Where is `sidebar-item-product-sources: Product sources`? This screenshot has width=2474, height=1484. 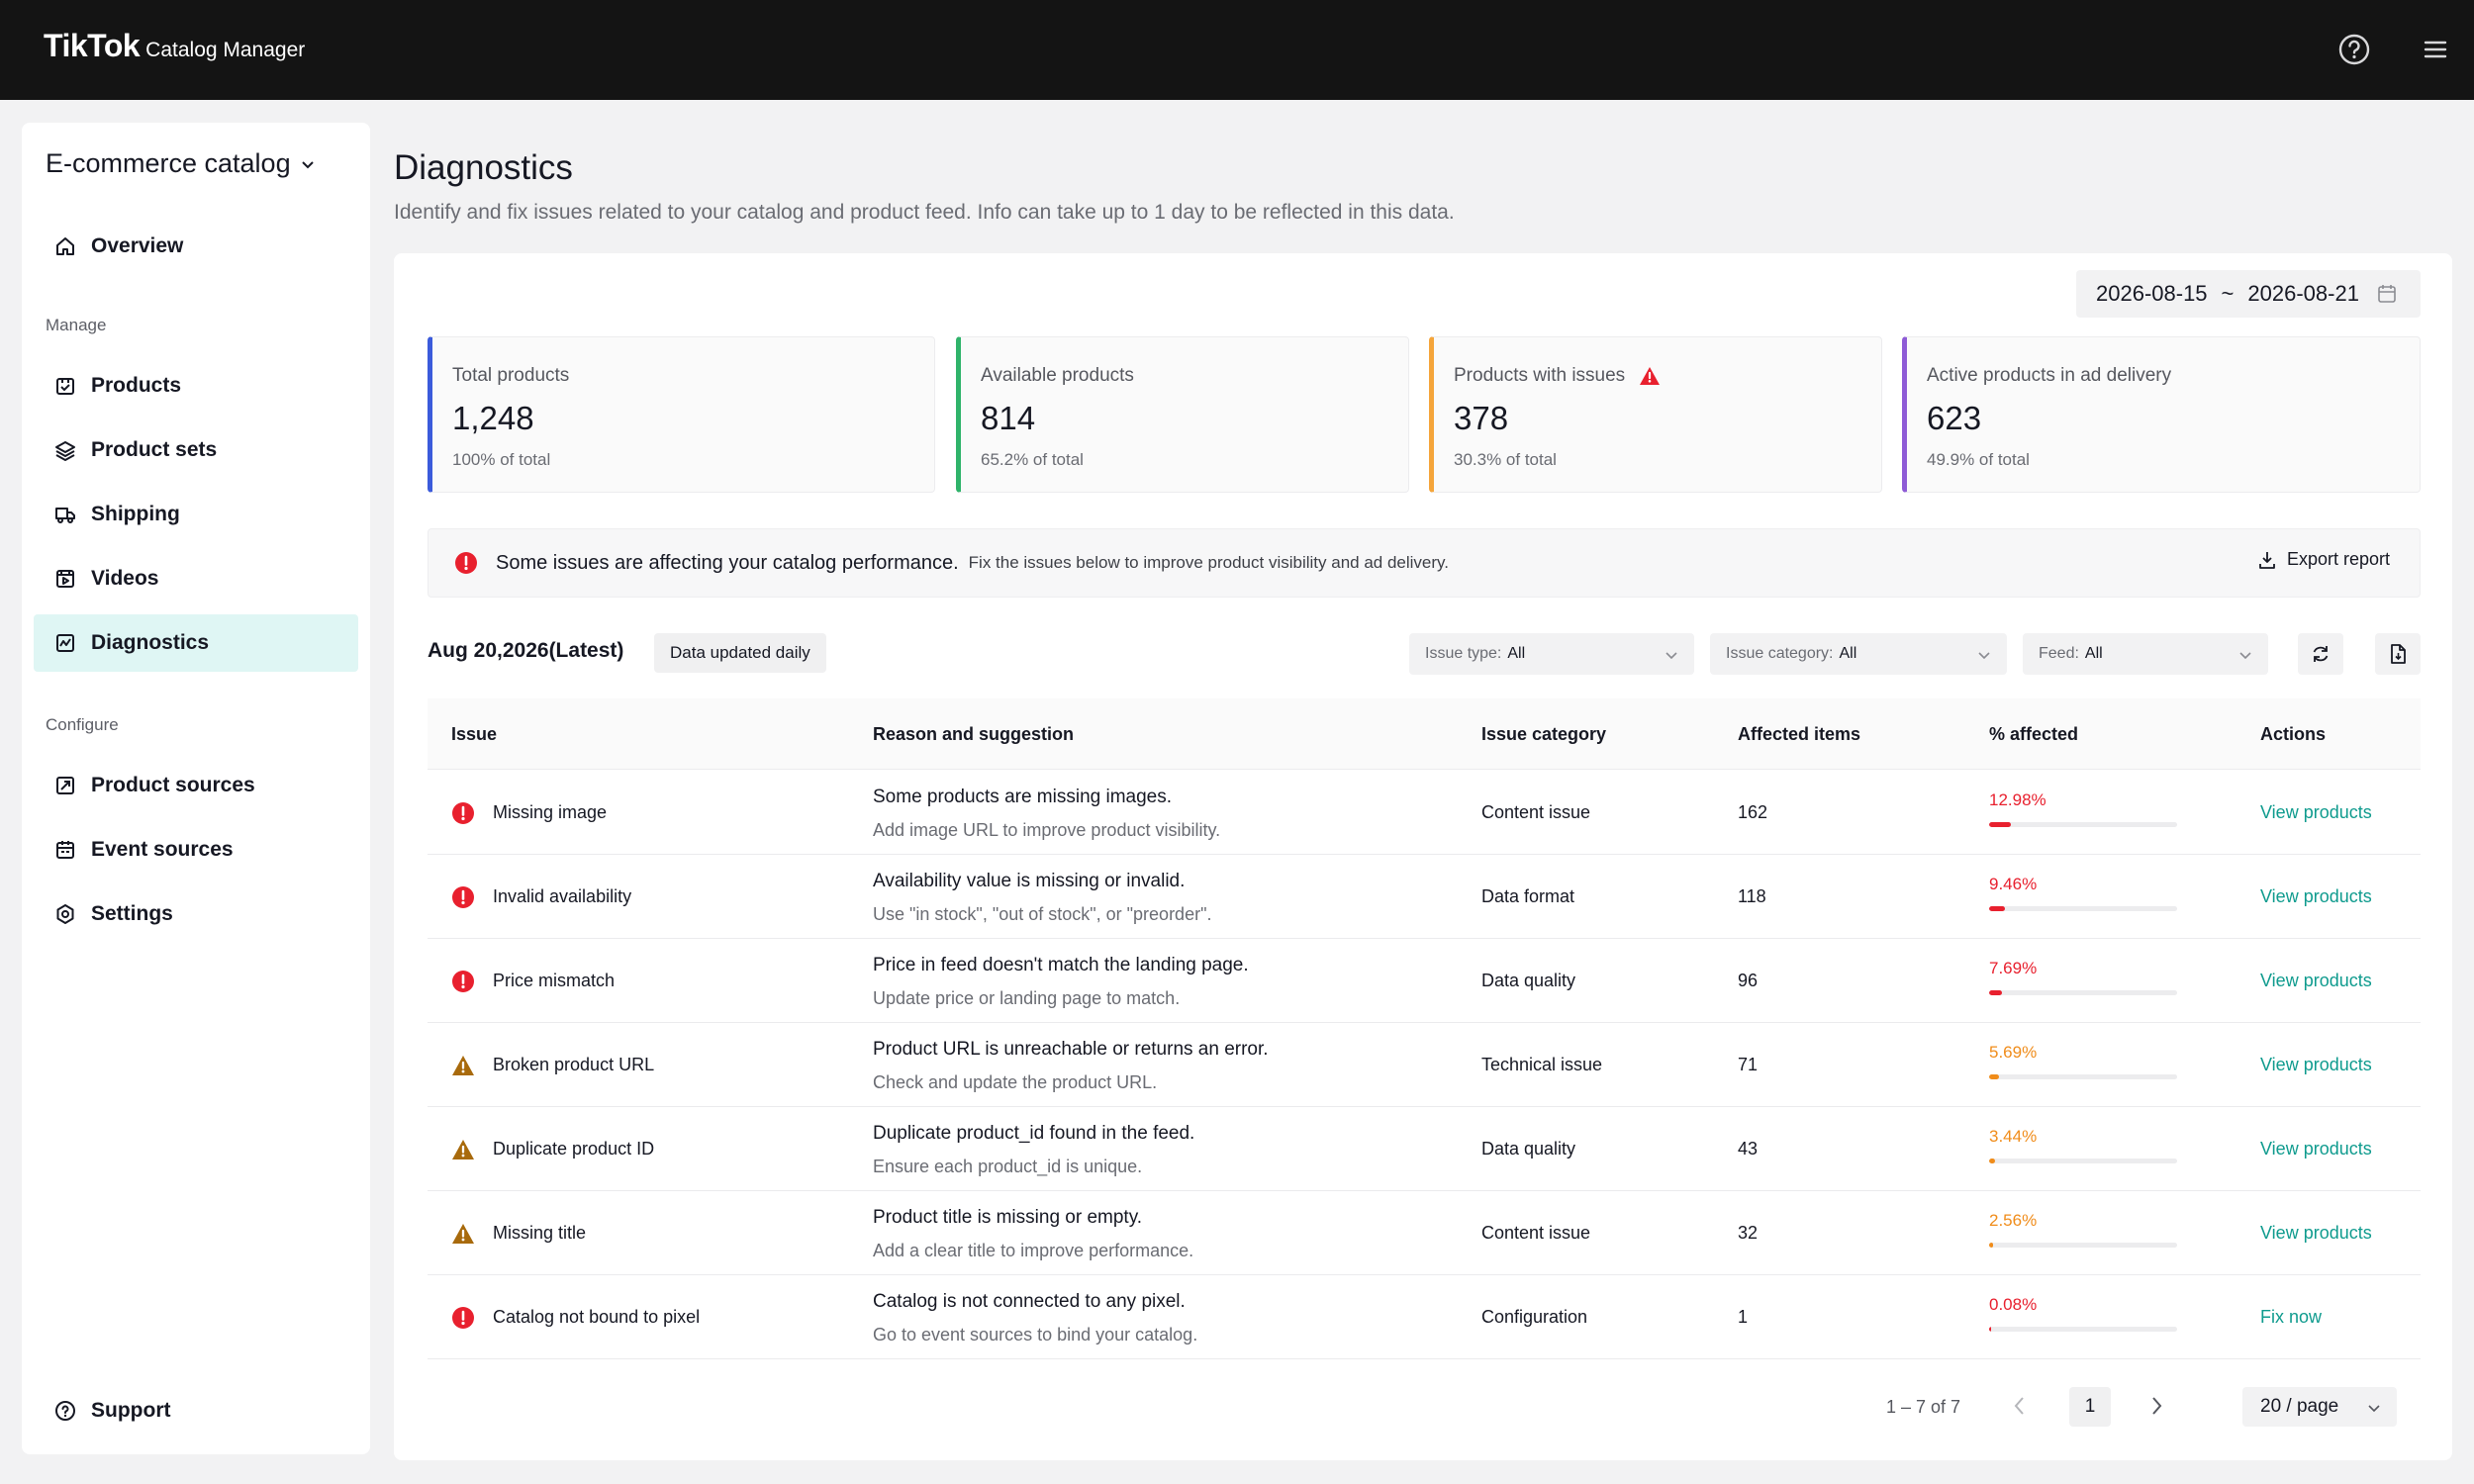
sidebar-item-product-sources: Product sources is located at coordinates (196, 785).